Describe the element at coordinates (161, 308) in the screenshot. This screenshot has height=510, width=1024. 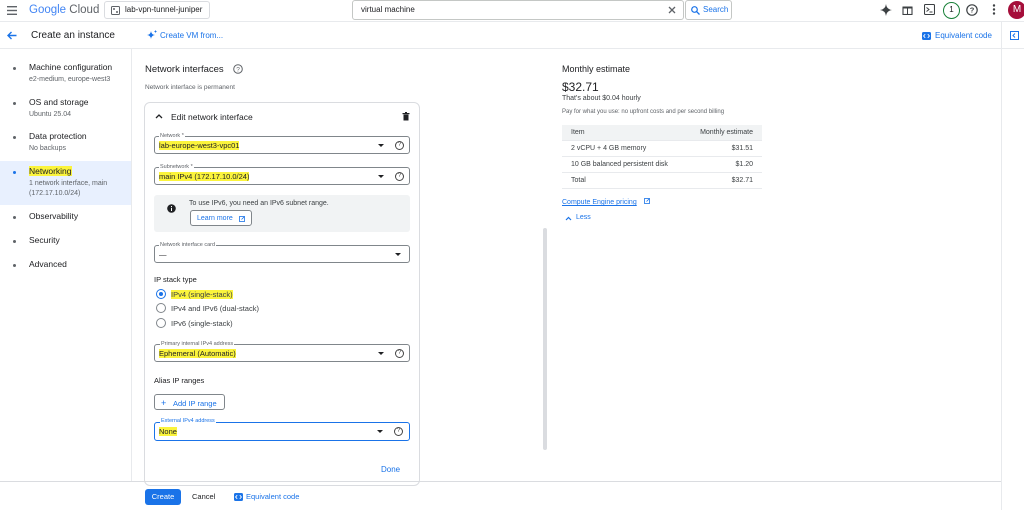
I see `dual-stack-radio` at that location.